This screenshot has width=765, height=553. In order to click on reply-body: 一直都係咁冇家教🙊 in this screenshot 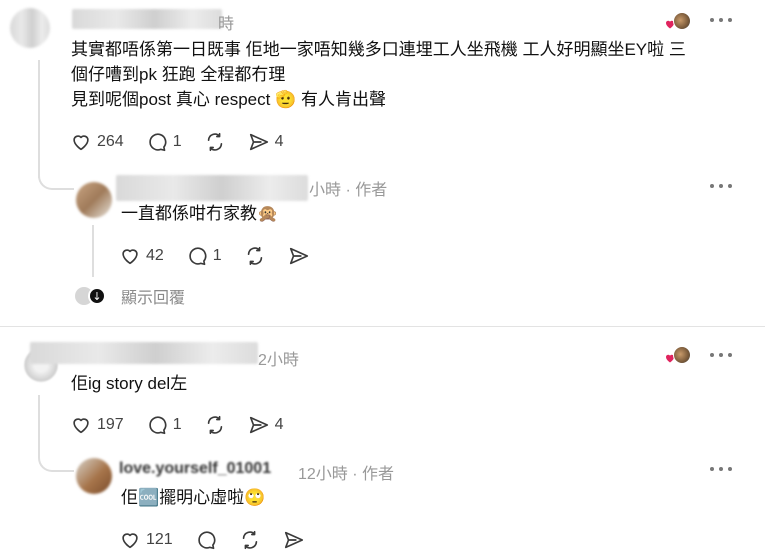, I will do `click(200, 213)`.